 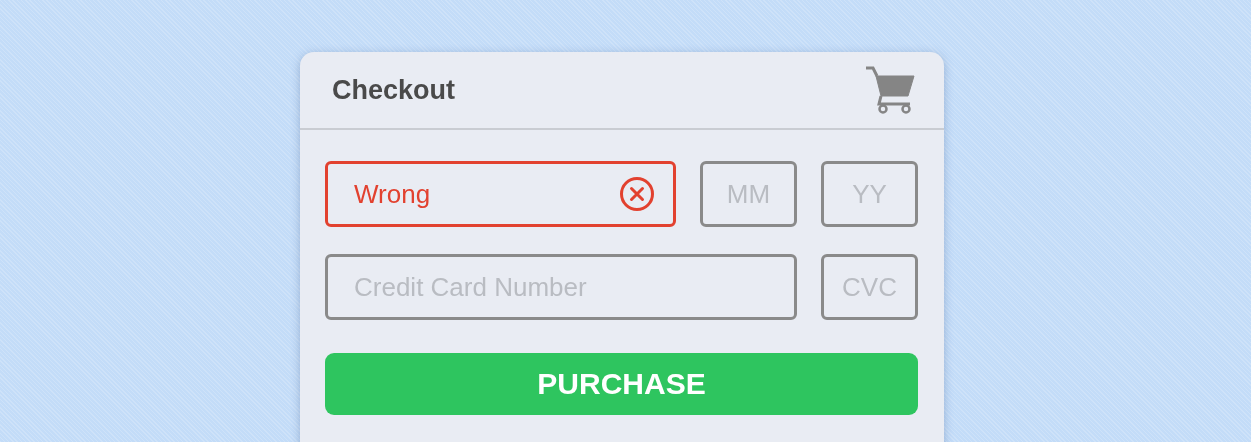 What do you see at coordinates (637, 194) in the screenshot?
I see `clear-icon` at bounding box center [637, 194].